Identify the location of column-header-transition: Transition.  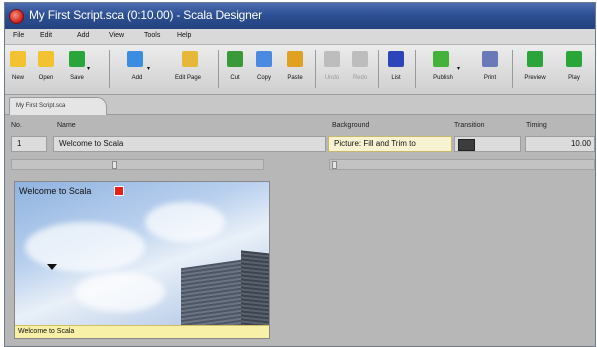
(469, 125).